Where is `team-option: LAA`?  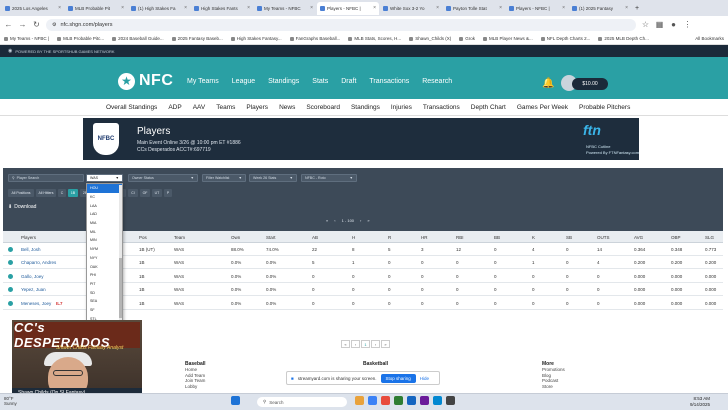 team-option: LAA is located at coordinates (104, 205).